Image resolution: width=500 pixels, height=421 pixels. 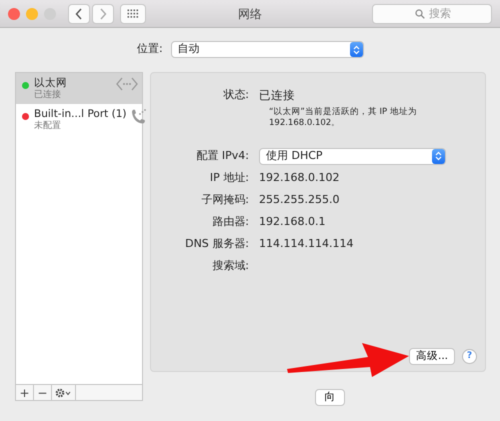 What do you see at coordinates (103, 14) in the screenshot?
I see `forward-icon` at bounding box center [103, 14].